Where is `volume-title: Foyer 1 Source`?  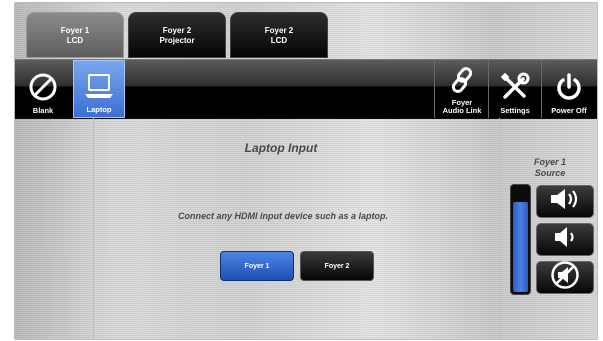 volume-title: Foyer 1 Source is located at coordinates (549, 167).